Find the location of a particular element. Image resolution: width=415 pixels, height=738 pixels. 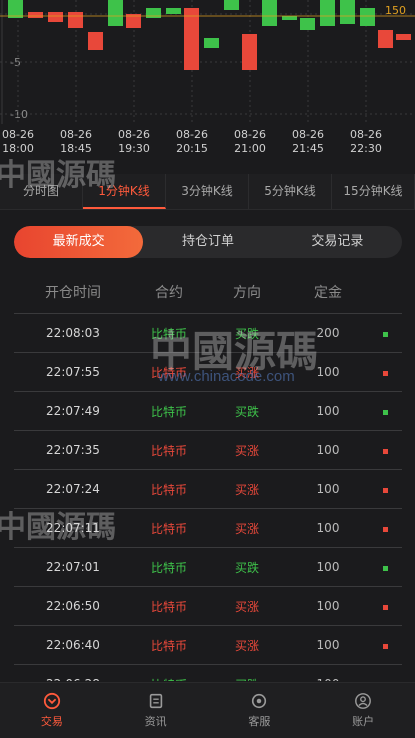

nav-account: 账户 is located at coordinates (363, 710).